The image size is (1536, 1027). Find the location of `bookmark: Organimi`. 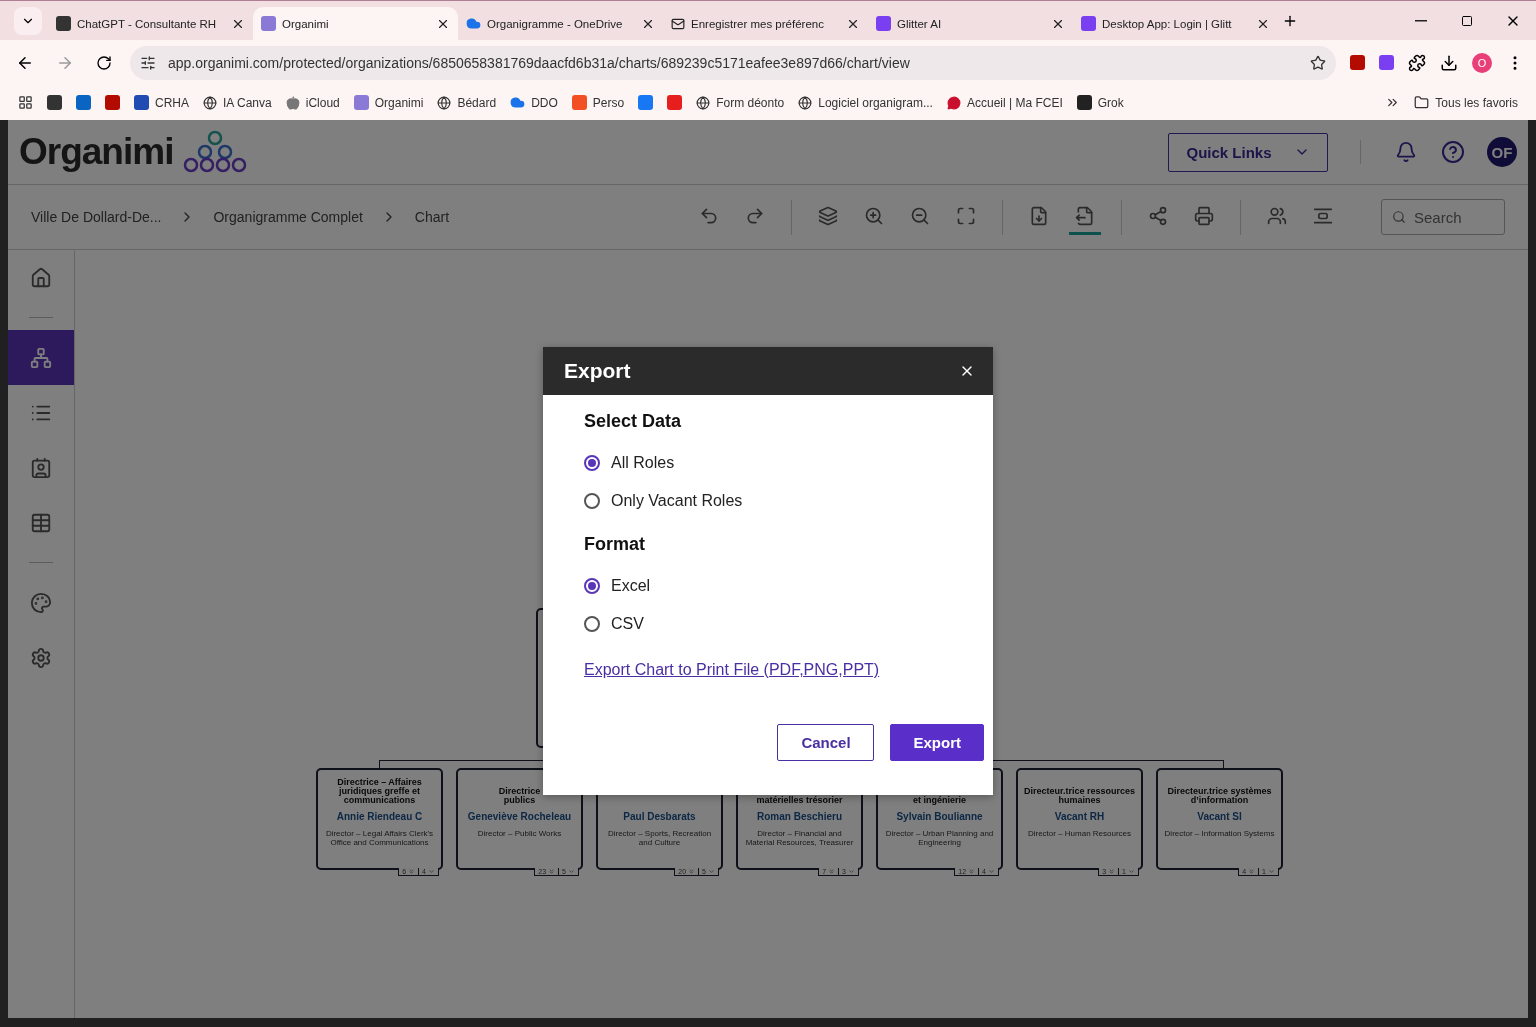

bookmark: Organimi is located at coordinates (399, 102).